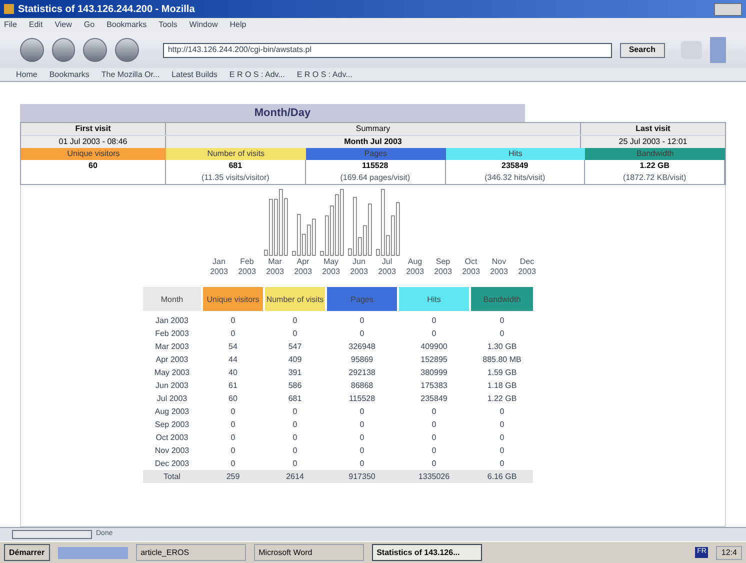 The height and width of the screenshot is (563, 746). What do you see at coordinates (233, 386) in the screenshot?
I see `table-cell-text: 61` at bounding box center [233, 386].